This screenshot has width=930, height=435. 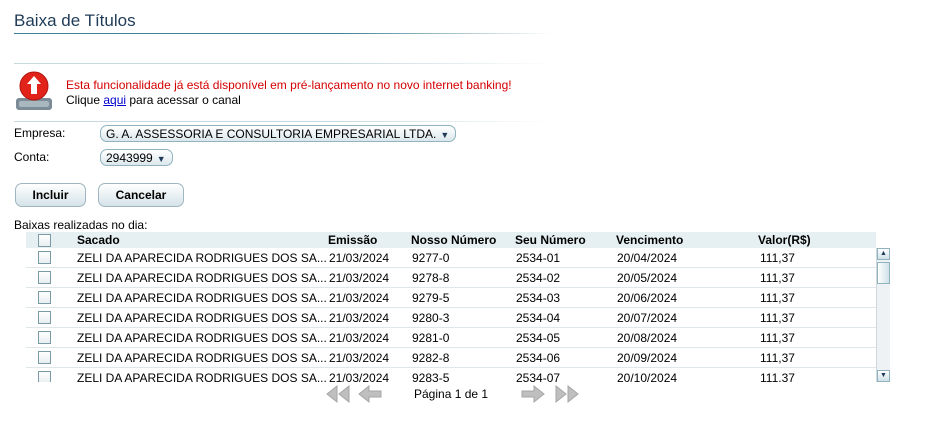 I want to click on notice-link-line: Clique aqui para acessar o canal, so click(x=153, y=100).